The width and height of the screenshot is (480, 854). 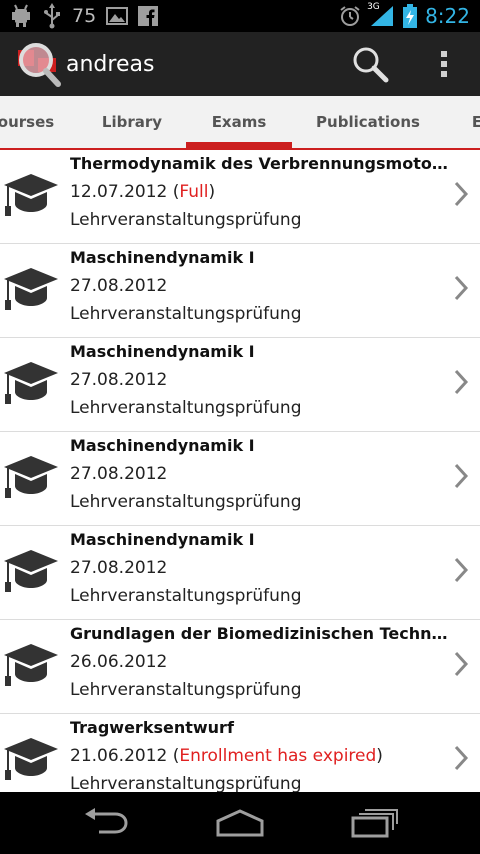 What do you see at coordinates (152, 727) in the screenshot?
I see `exam-title: Tragwerksentwurf` at bounding box center [152, 727].